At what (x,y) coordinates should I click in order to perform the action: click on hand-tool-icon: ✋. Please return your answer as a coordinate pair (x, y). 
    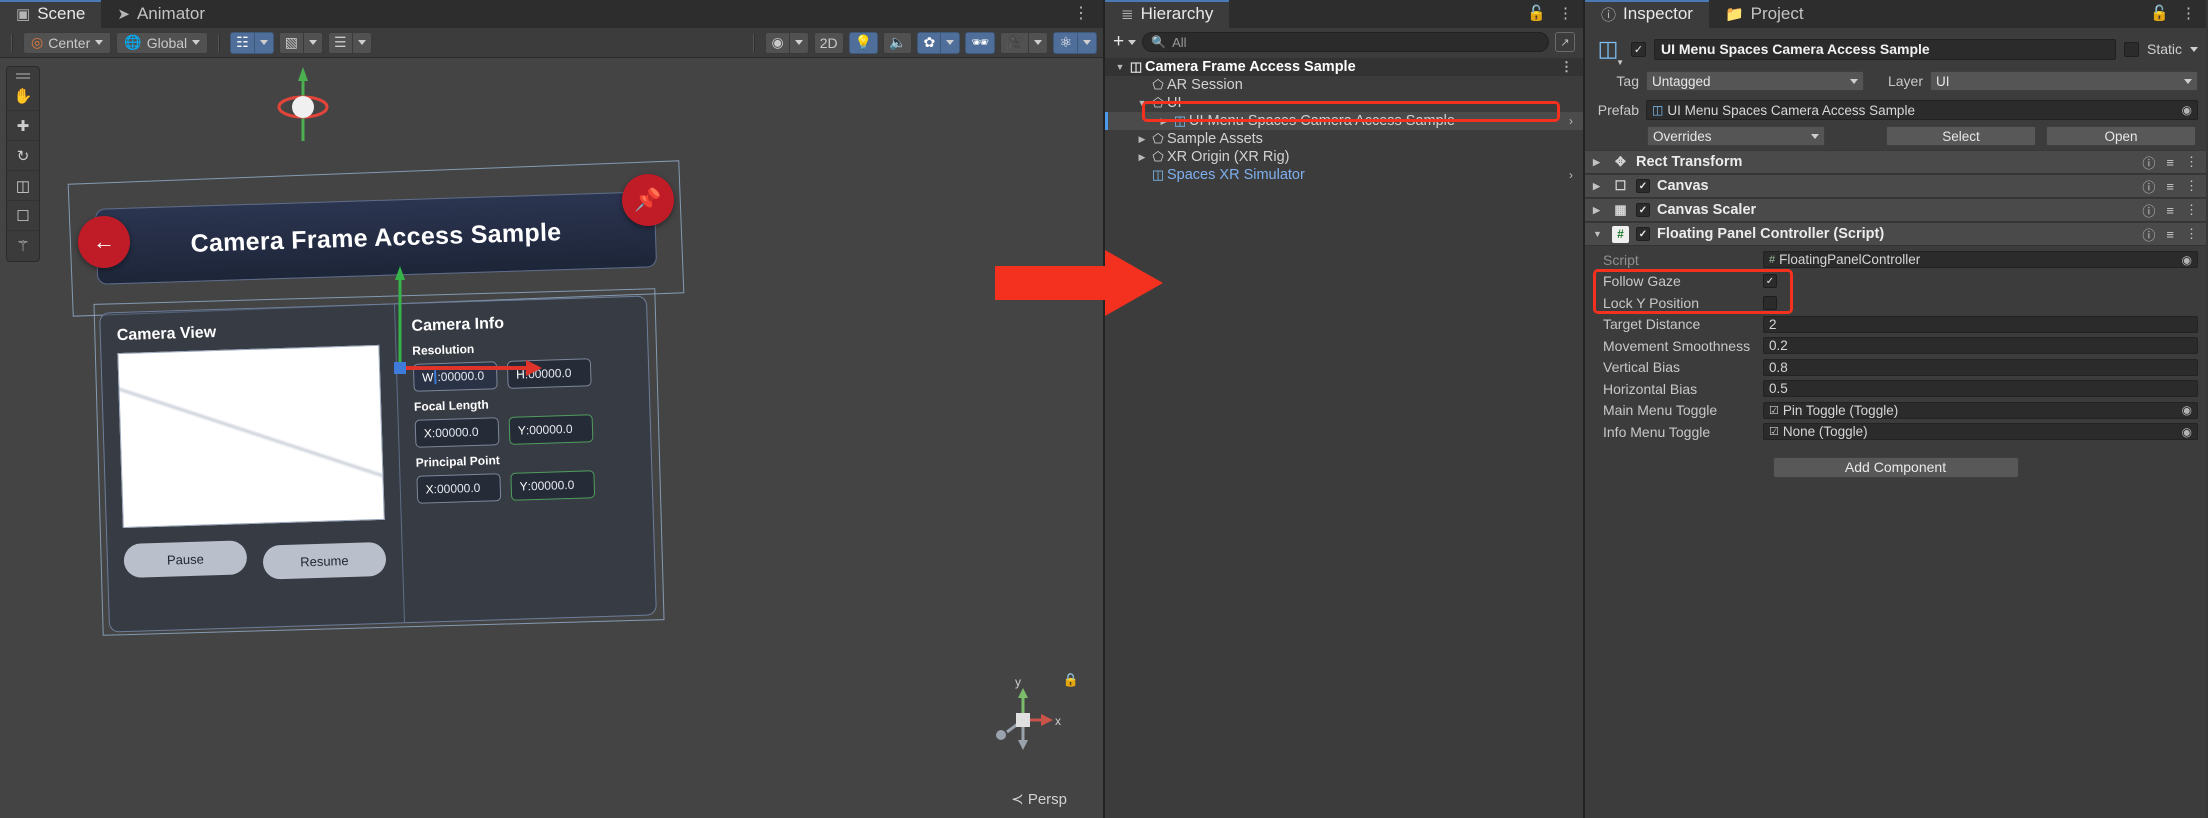
    Looking at the image, I should click on (23, 96).